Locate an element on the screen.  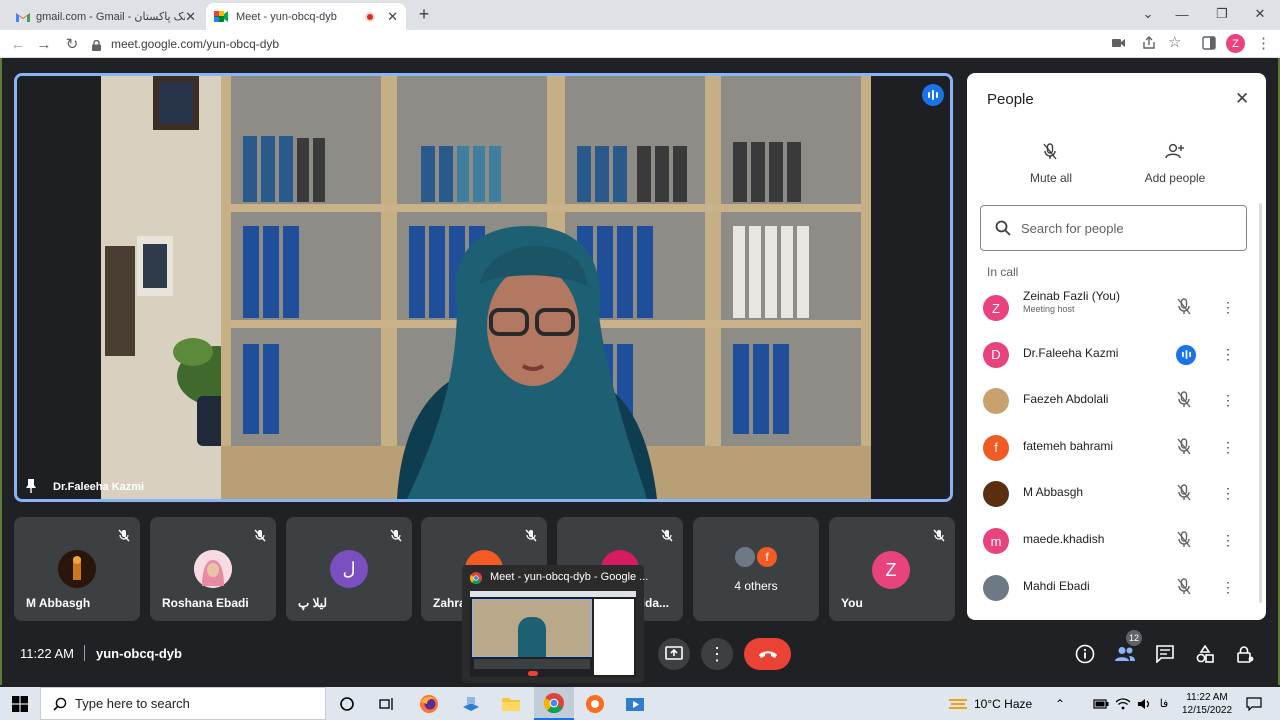
file-explorer-icon is located at coordinates (511, 703).